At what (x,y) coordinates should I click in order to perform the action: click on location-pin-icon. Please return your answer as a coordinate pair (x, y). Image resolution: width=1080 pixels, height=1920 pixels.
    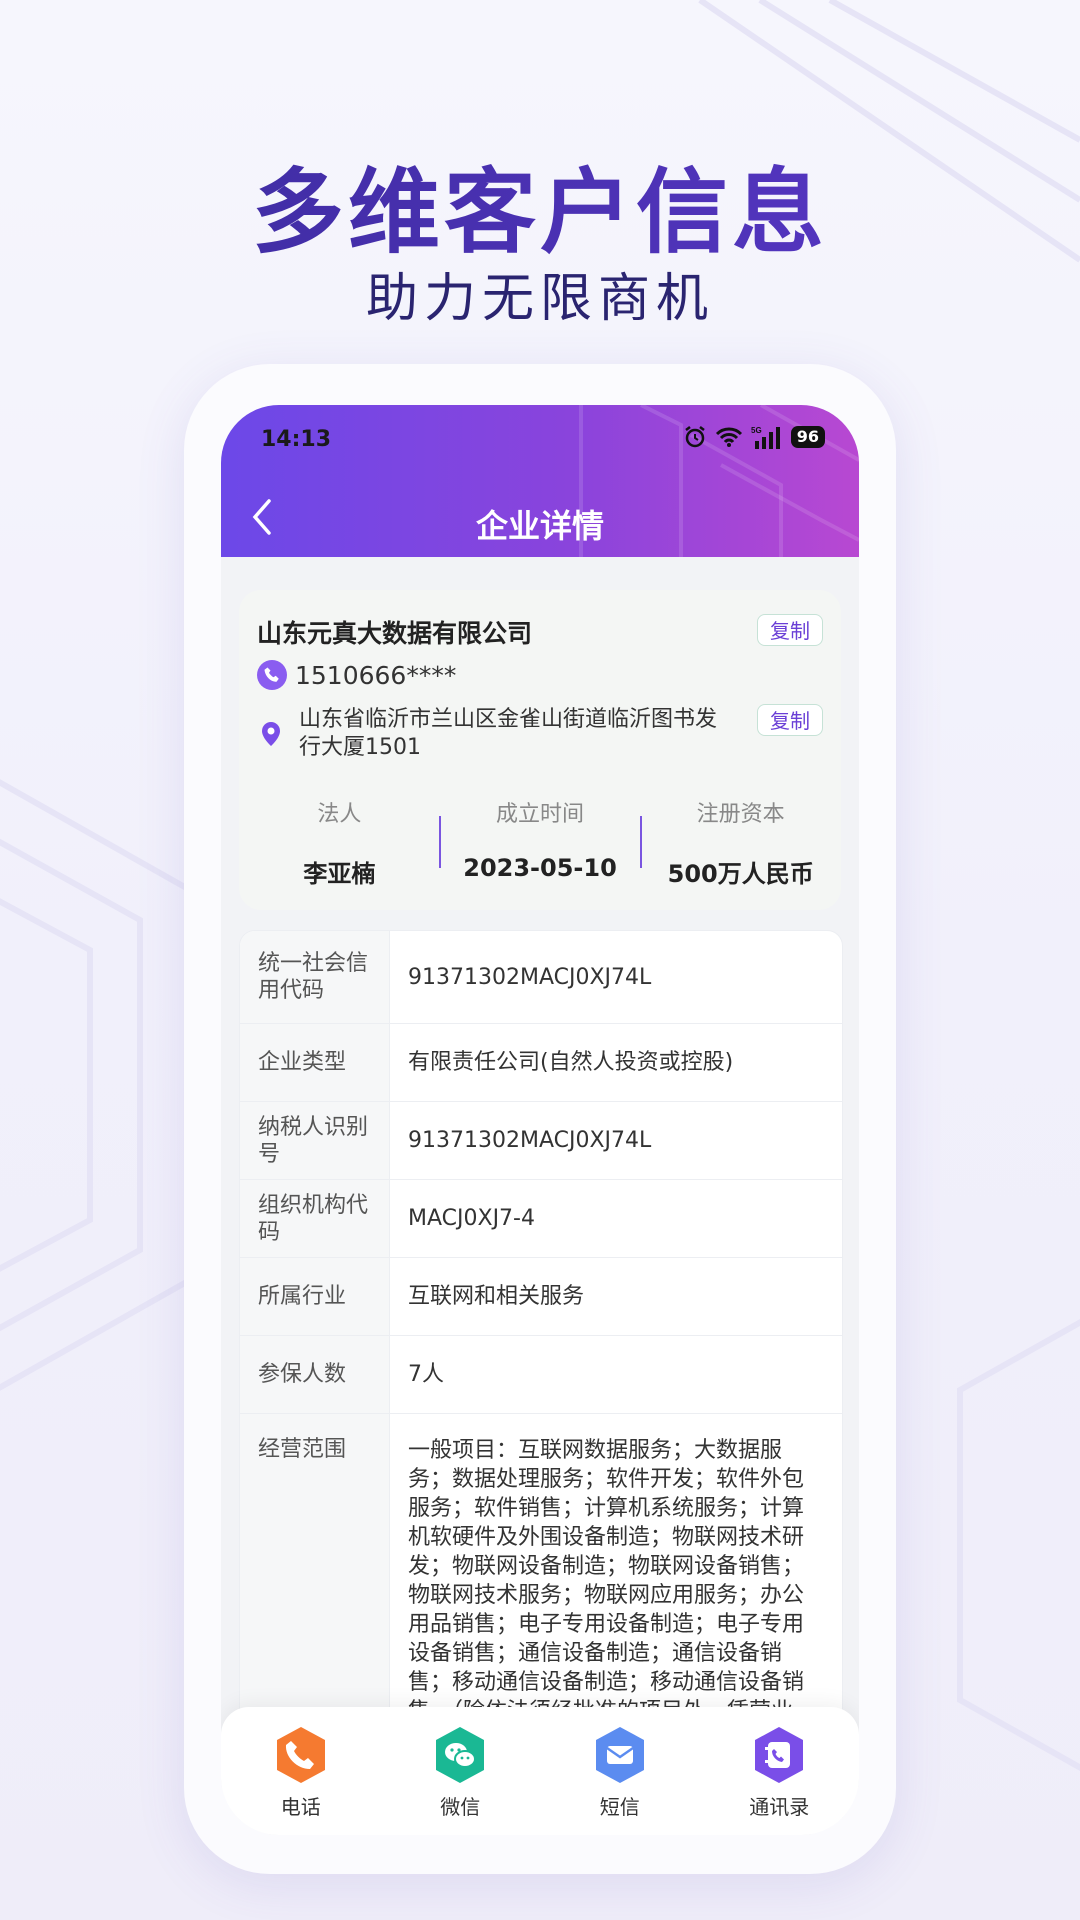
    Looking at the image, I should click on (271, 734).